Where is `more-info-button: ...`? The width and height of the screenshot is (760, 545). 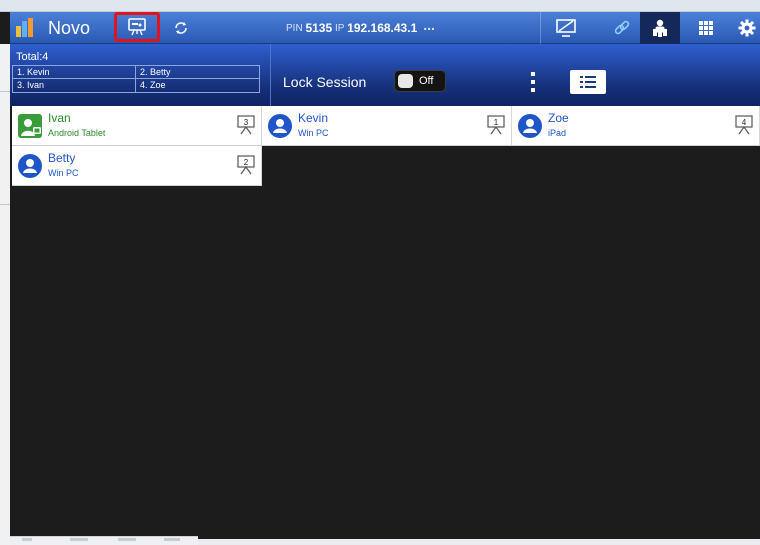
more-info-button: ... is located at coordinates (429, 25).